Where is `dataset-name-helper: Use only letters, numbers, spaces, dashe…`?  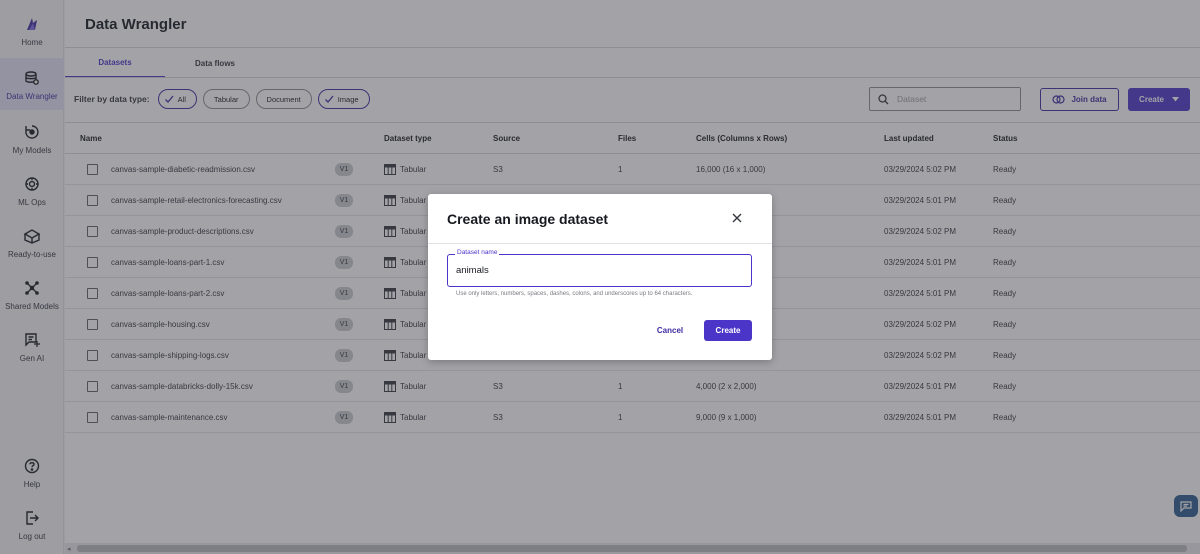 dataset-name-helper: Use only letters, numbers, spaces, dashe… is located at coordinates (574, 294).